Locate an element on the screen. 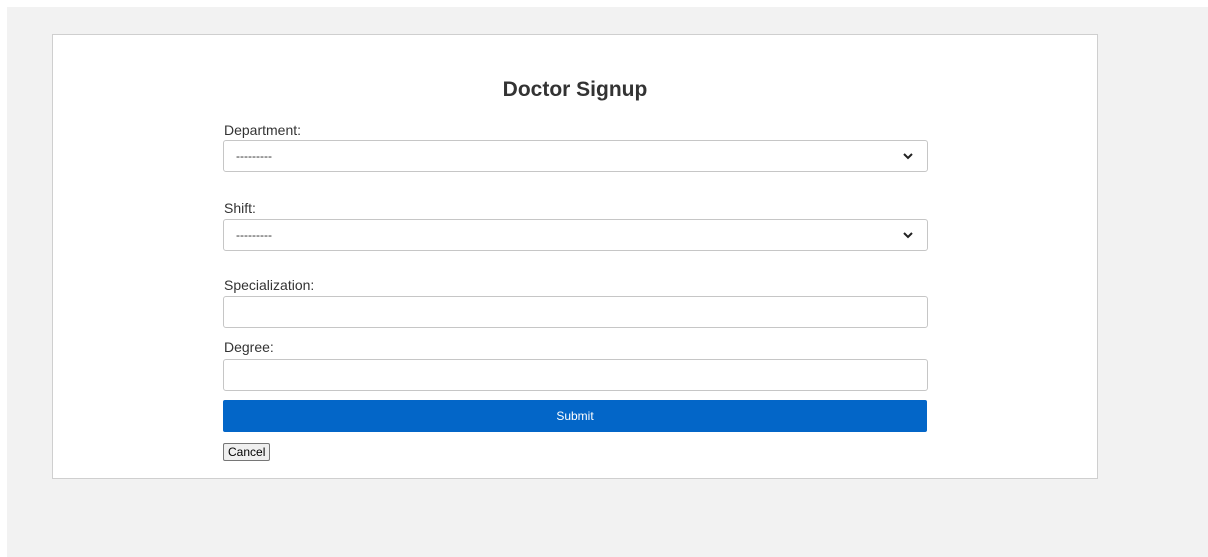 Image resolution: width=1208 pixels, height=557 pixels. page-title: Doctor Signup is located at coordinates (575, 89).